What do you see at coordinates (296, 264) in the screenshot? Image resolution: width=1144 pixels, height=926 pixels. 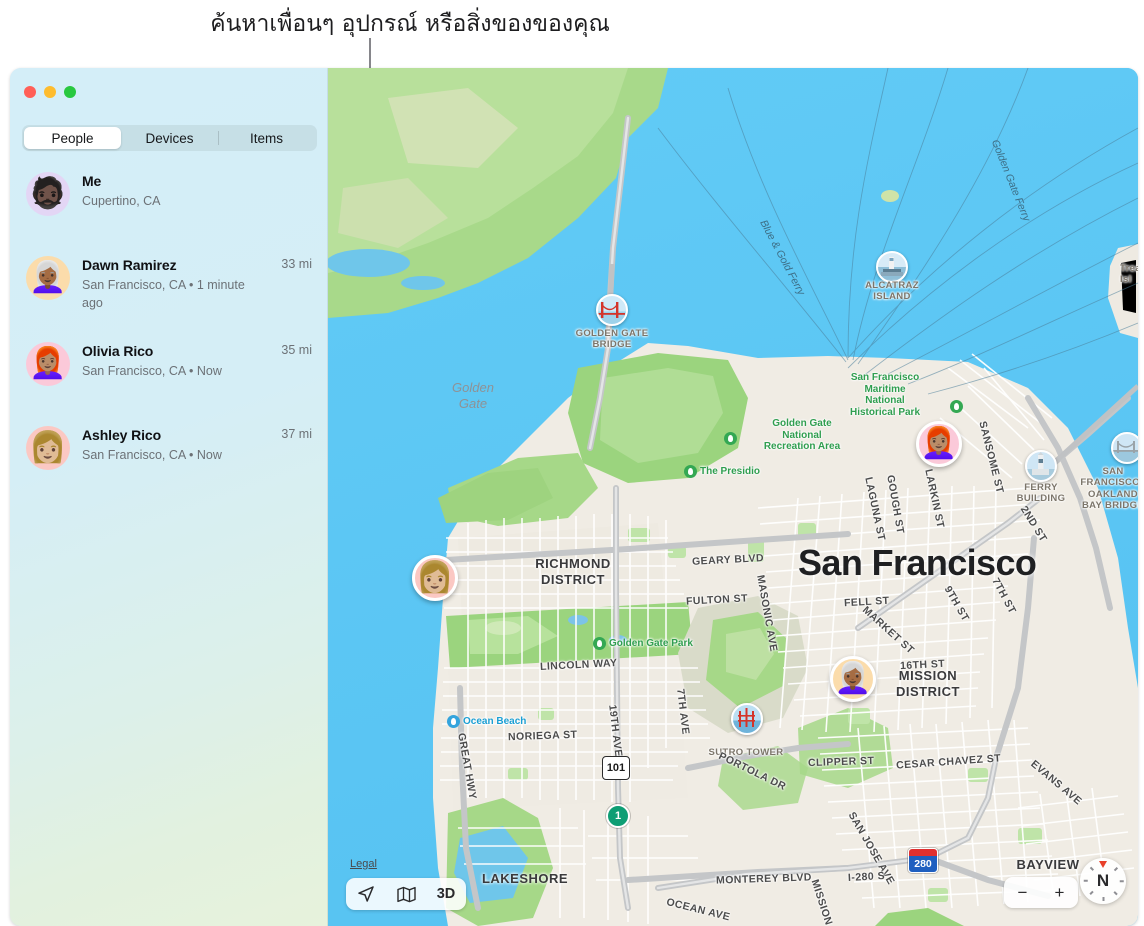 I see `person-distance: 33 mi` at bounding box center [296, 264].